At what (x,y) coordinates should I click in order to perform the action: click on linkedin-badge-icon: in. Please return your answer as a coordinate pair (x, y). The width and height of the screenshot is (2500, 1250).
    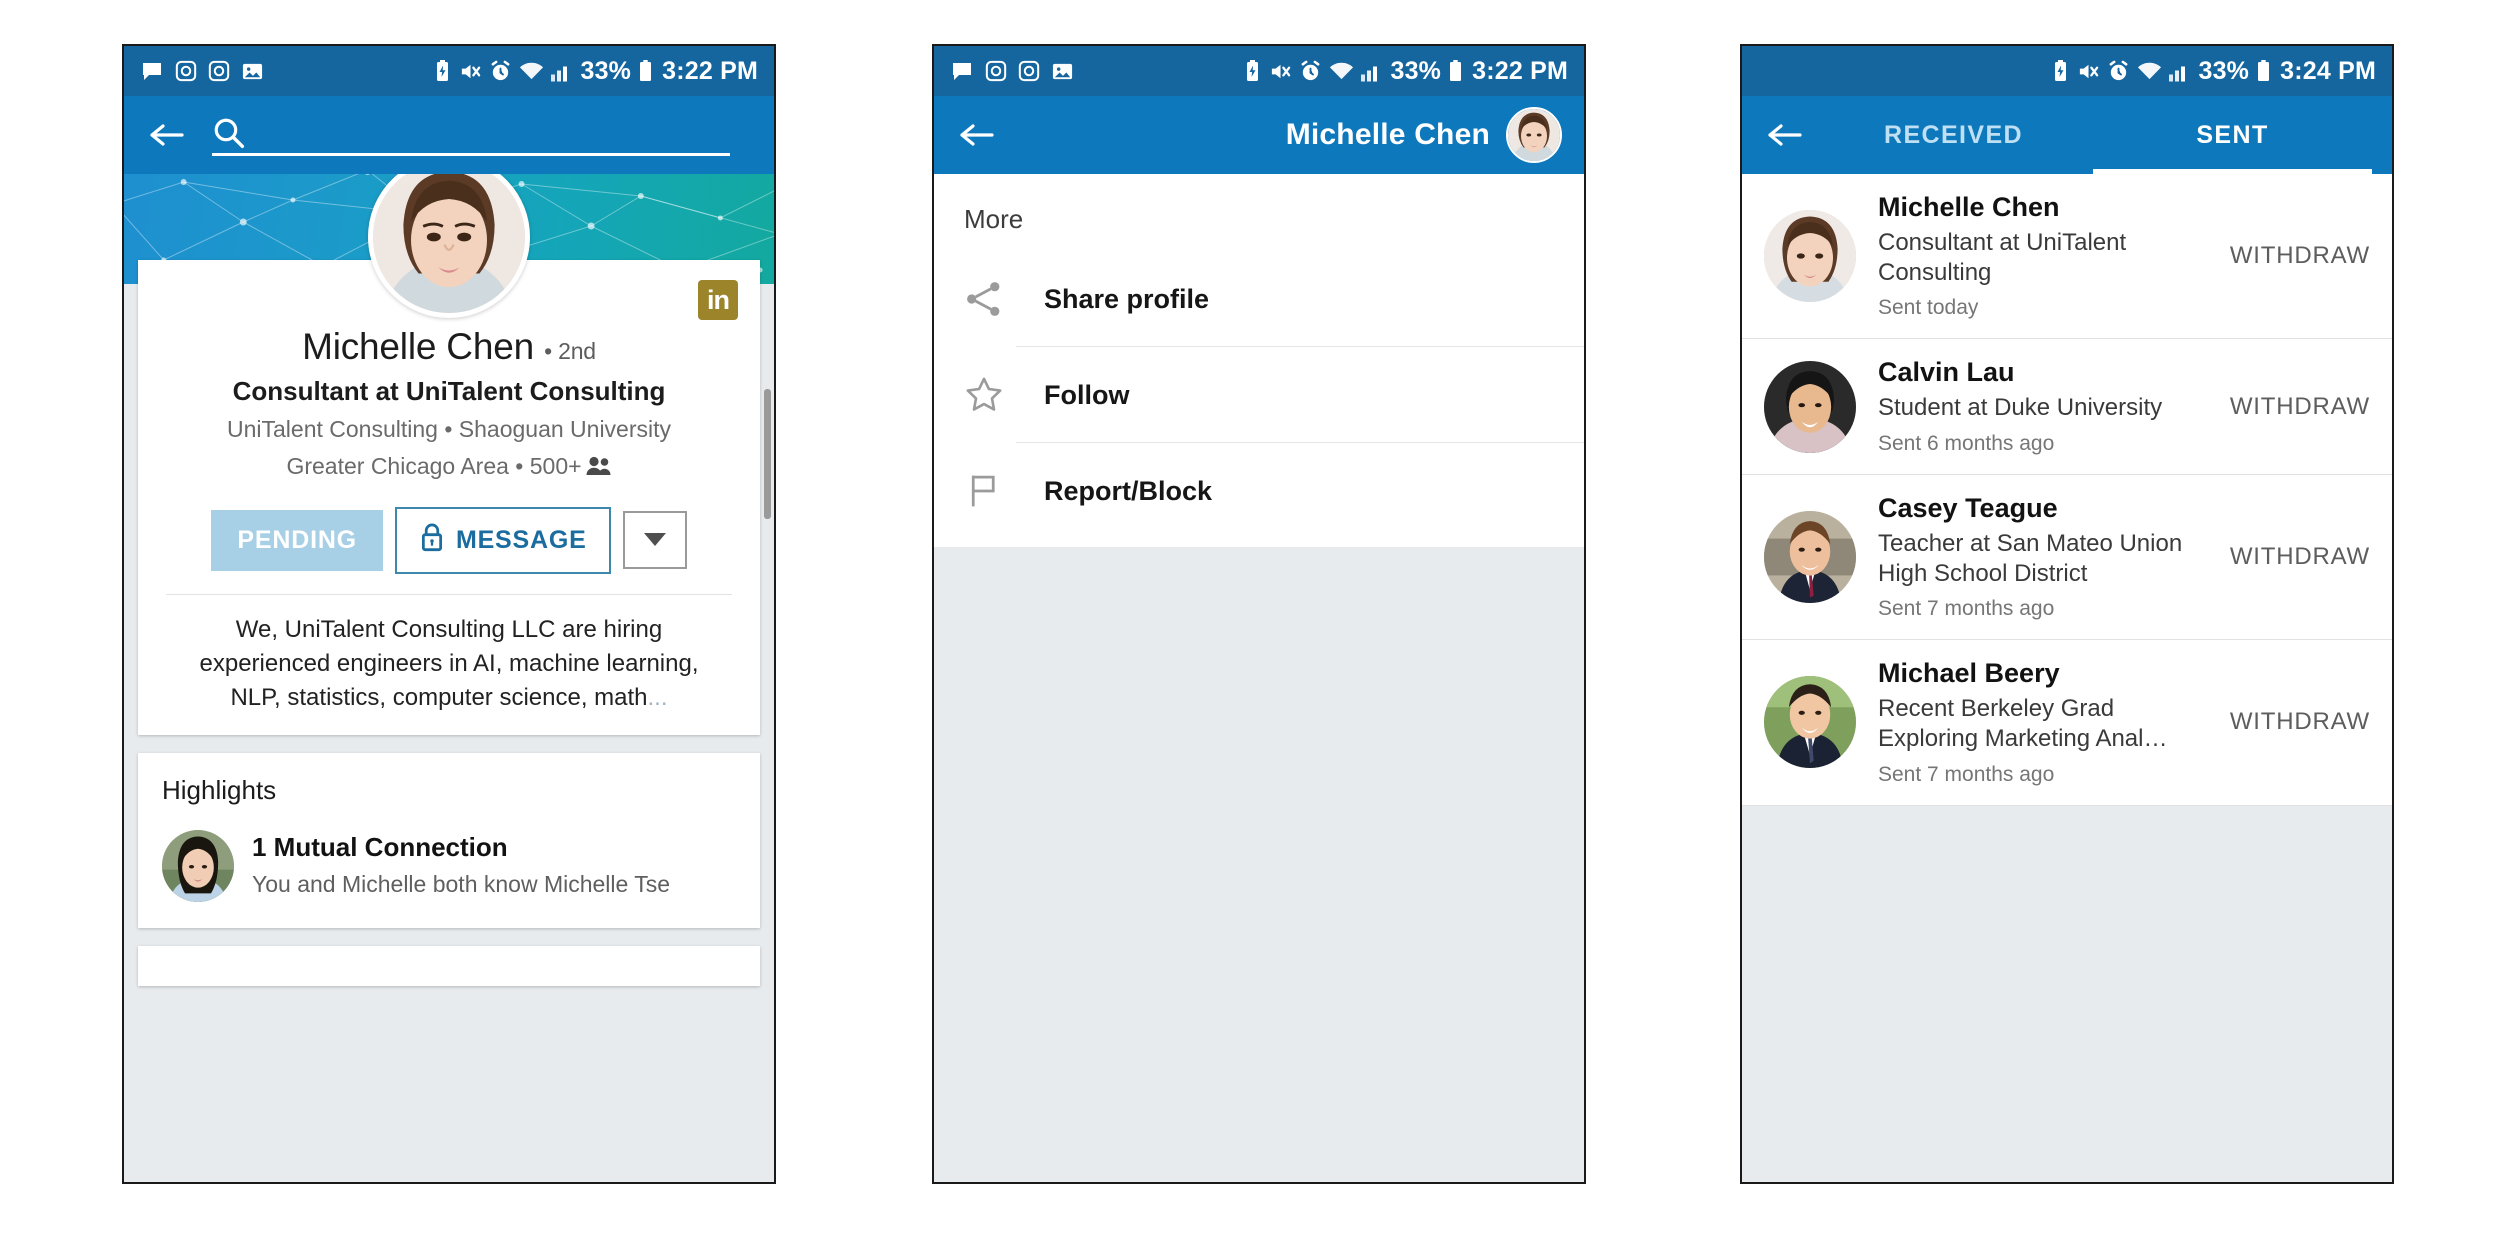
    Looking at the image, I should click on (718, 300).